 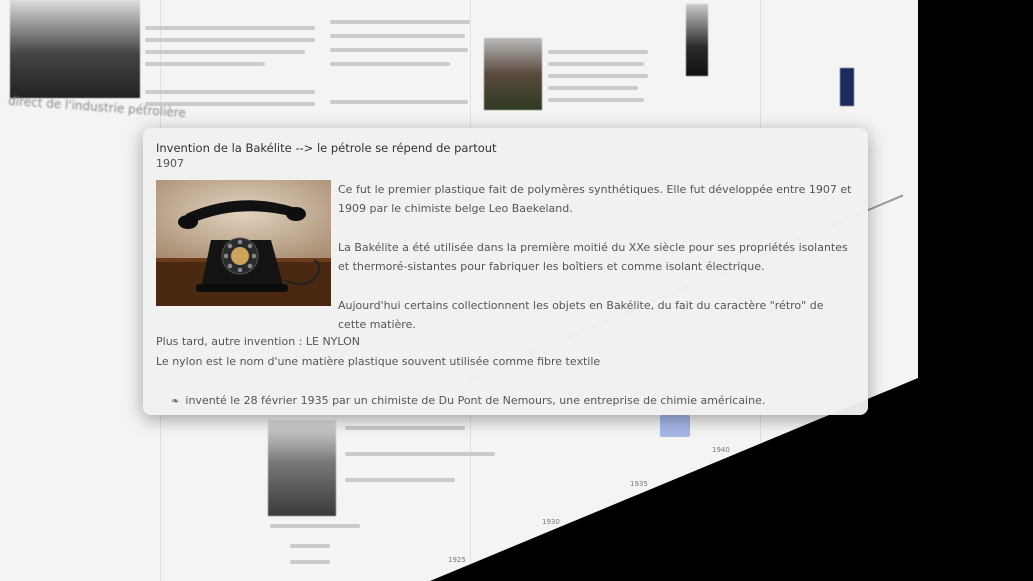 What do you see at coordinates (170, 163) in the screenshot?
I see `event-year: 1907` at bounding box center [170, 163].